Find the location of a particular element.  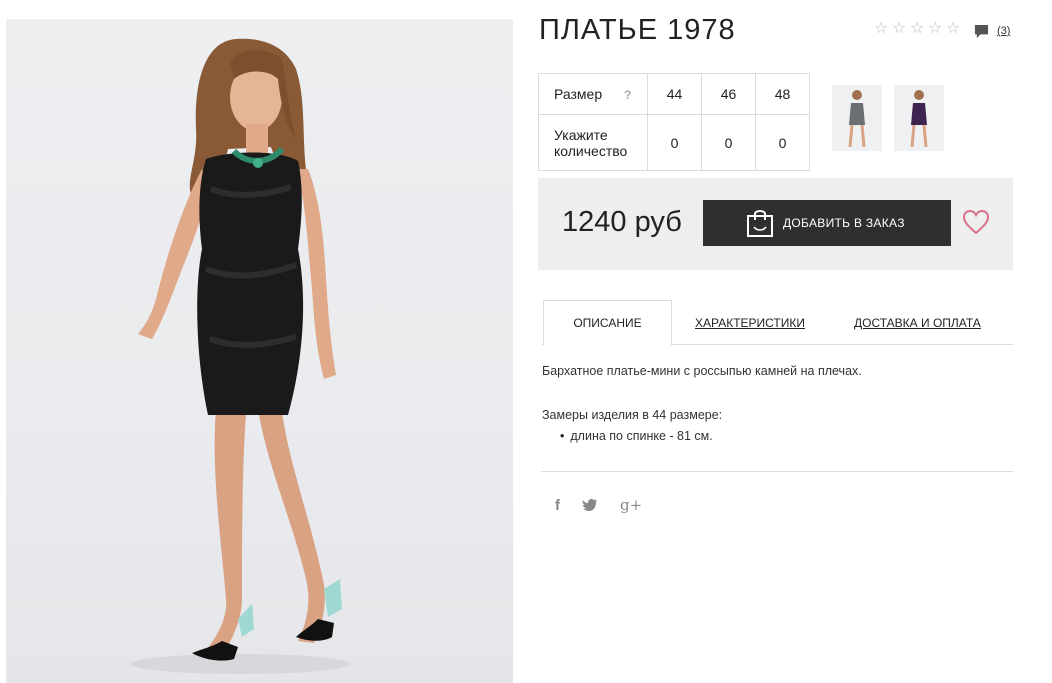

measure-title: Замеры изделия в 44 размере: is located at coordinates (632, 415).